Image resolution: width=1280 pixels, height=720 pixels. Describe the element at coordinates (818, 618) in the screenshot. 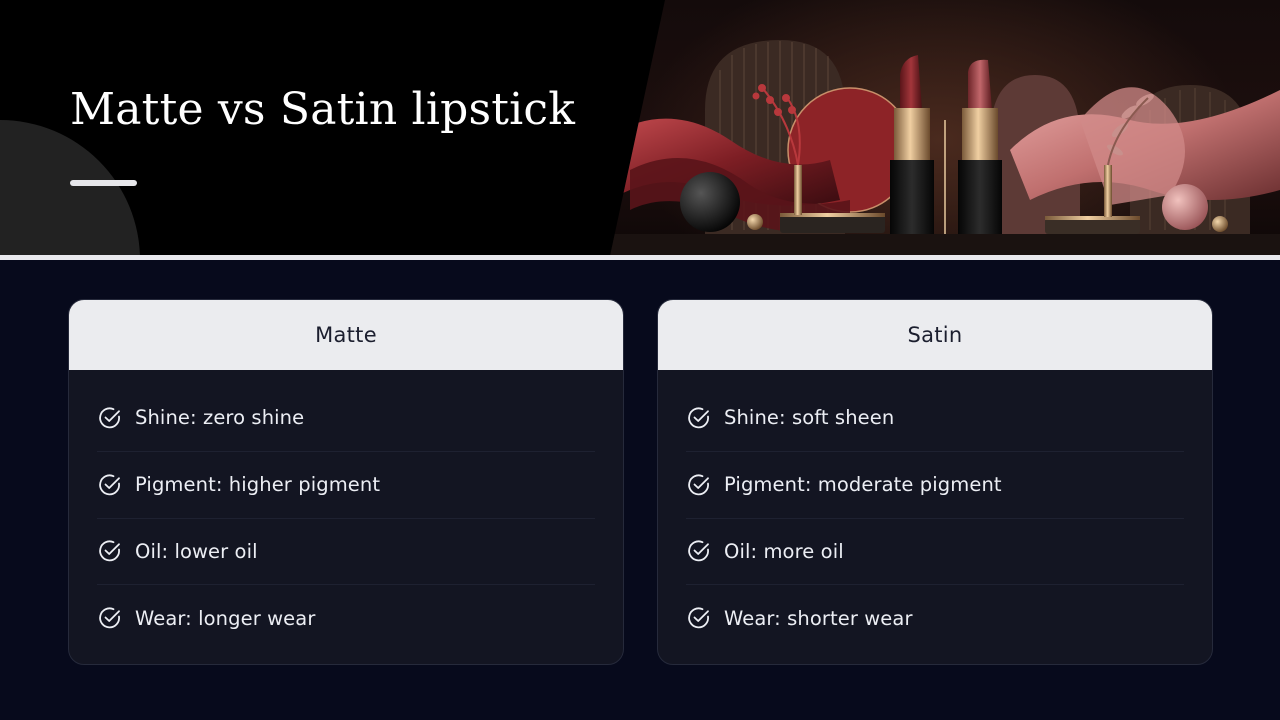

I see `item-text: Wear: shorter wear` at that location.